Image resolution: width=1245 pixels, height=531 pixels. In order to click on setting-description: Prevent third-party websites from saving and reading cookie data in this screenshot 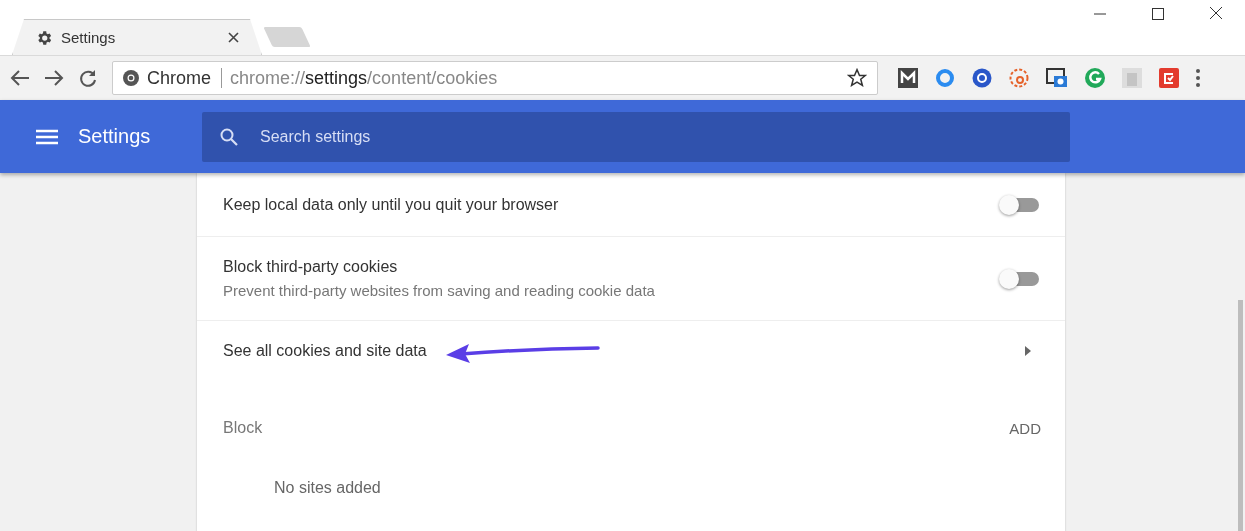, I will do `click(439, 290)`.